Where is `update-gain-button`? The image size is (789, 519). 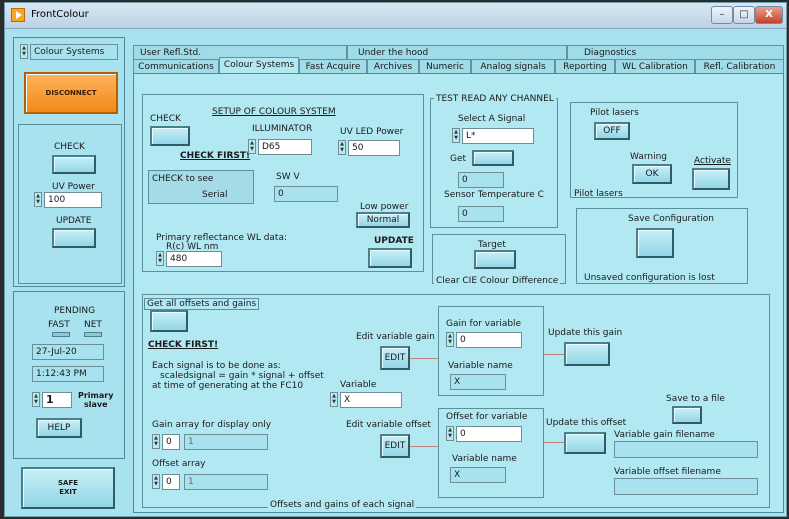 update-gain-button is located at coordinates (587, 354).